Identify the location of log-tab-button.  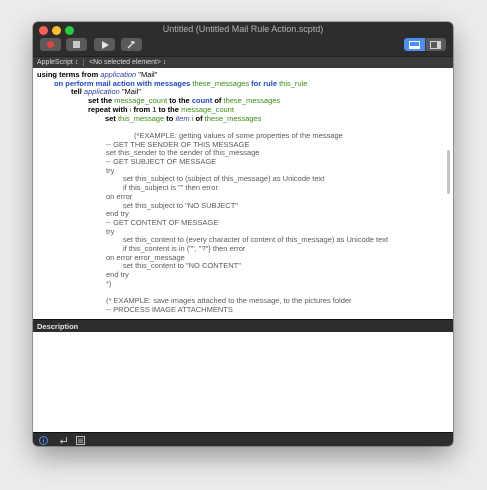
(80, 440).